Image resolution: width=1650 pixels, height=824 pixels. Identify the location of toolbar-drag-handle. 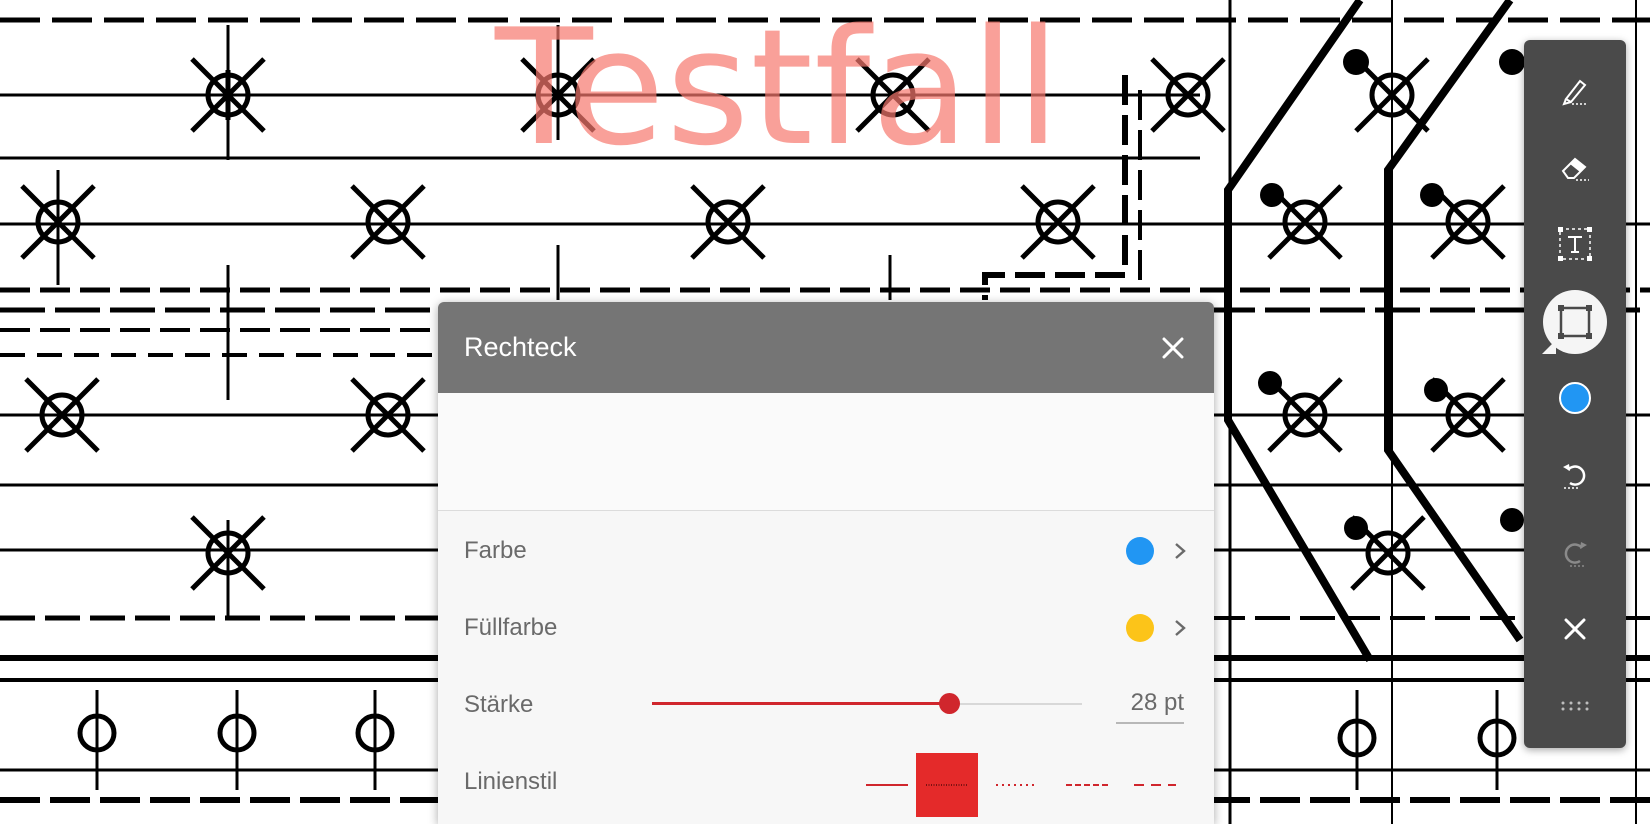
(1575, 706).